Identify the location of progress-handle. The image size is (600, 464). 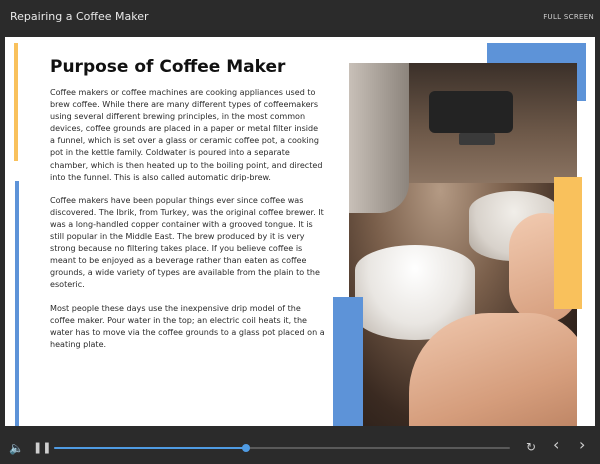
(245, 448).